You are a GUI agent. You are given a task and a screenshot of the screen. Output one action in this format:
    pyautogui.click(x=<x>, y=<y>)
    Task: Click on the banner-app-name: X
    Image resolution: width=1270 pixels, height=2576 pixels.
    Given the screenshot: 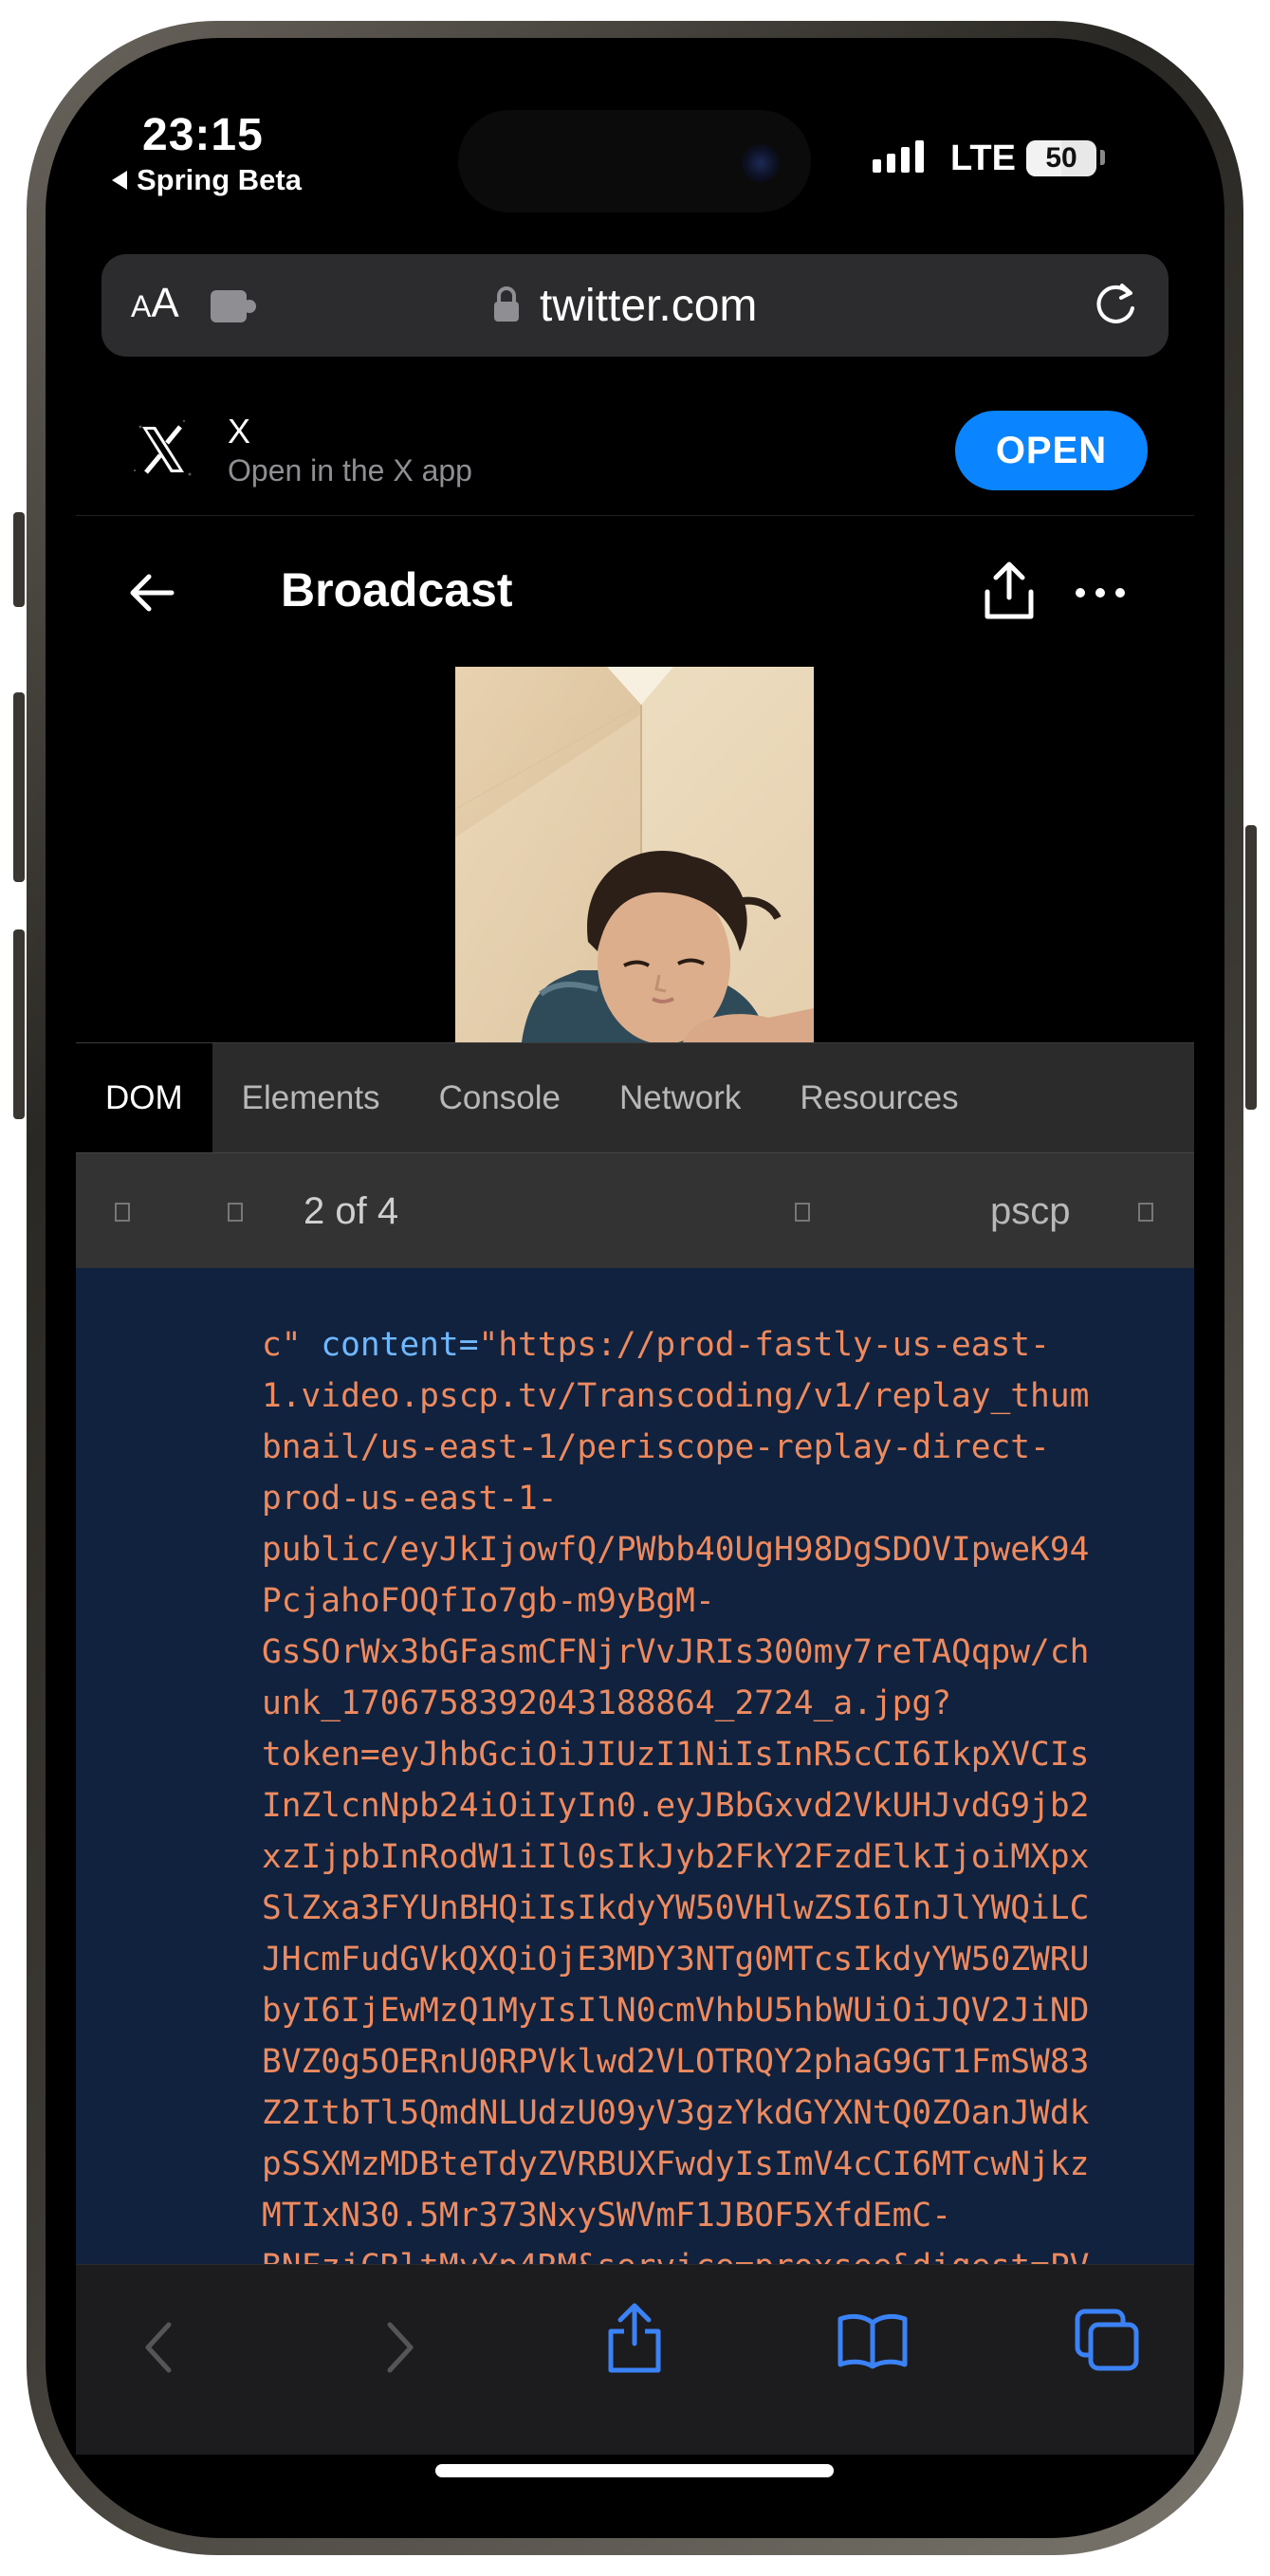 What is the action you would take?
    pyautogui.click(x=239, y=431)
    